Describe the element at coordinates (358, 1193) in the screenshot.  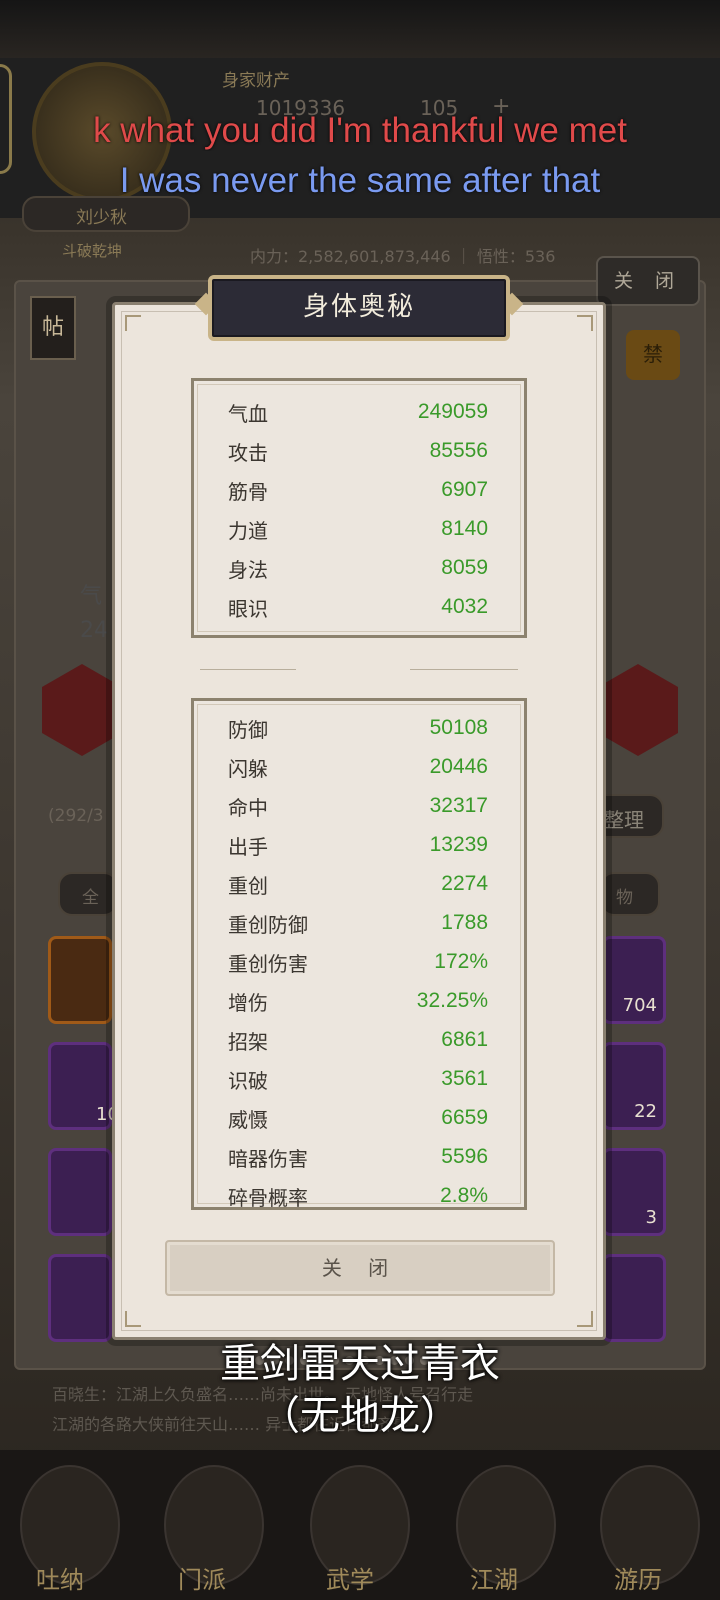
I see `stat-row: 碎骨概率 2.8%` at that location.